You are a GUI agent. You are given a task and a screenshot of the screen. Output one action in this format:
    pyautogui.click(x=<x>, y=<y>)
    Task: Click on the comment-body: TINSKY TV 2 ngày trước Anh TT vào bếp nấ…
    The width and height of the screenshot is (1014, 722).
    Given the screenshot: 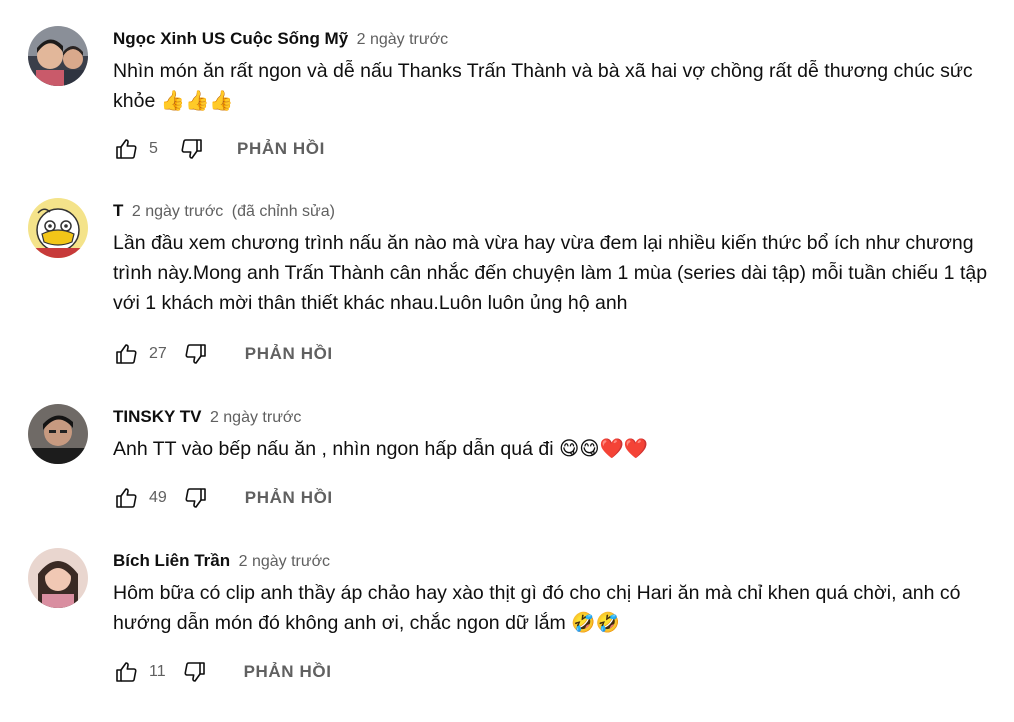 What is the action you would take?
    pyautogui.click(x=555, y=434)
    